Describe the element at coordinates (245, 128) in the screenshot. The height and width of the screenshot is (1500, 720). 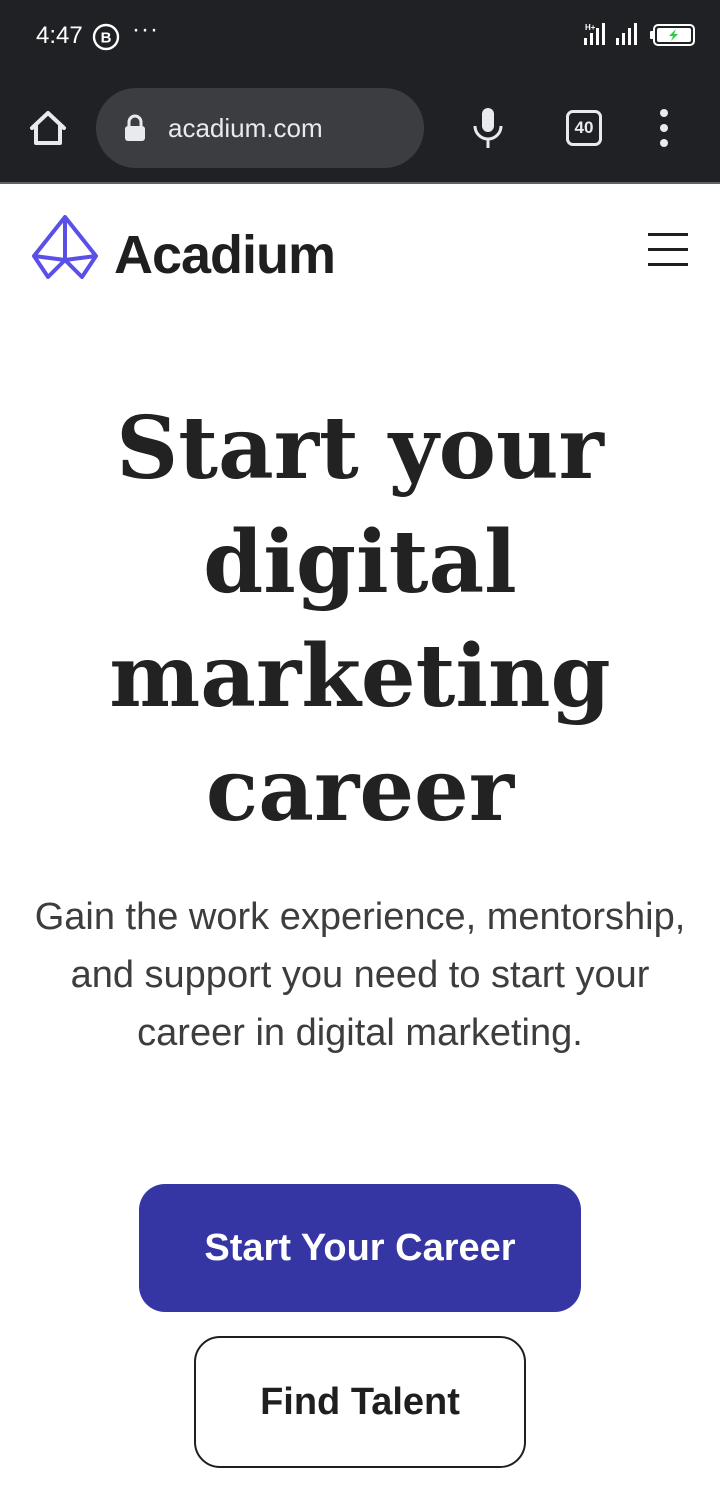
I see `url-text: acadium.com` at that location.